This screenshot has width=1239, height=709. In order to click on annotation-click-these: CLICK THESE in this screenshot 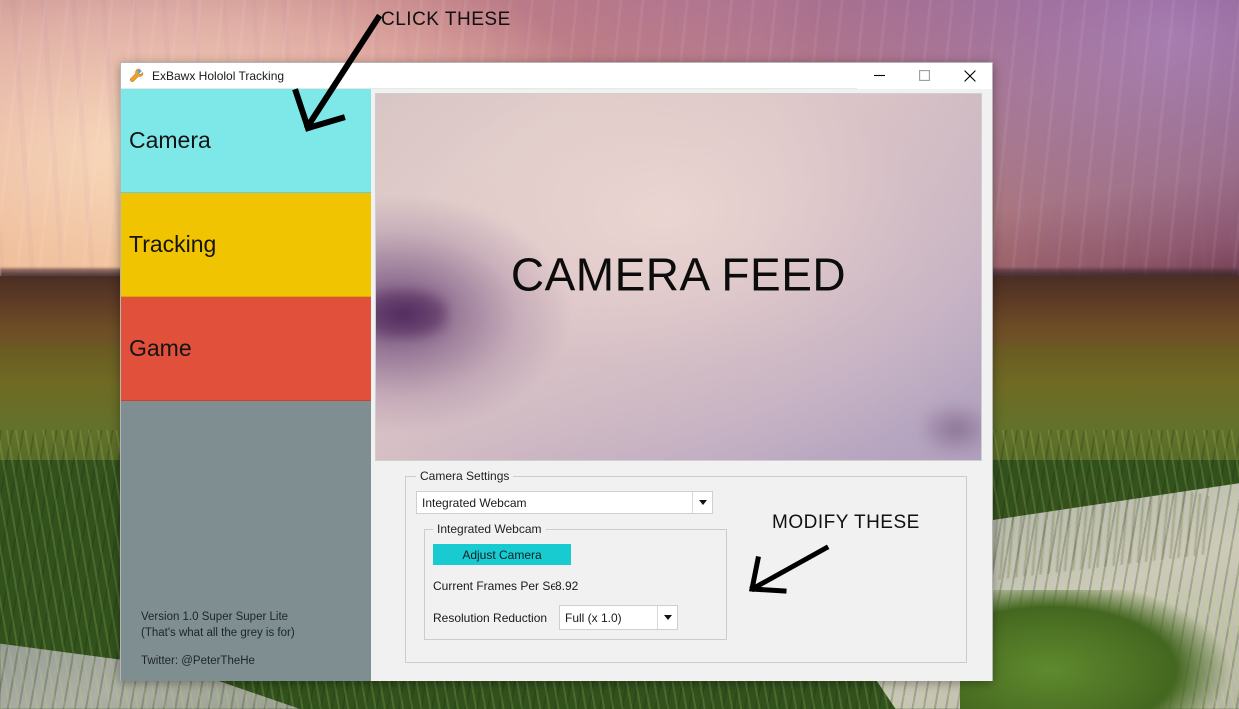, I will do `click(446, 19)`.